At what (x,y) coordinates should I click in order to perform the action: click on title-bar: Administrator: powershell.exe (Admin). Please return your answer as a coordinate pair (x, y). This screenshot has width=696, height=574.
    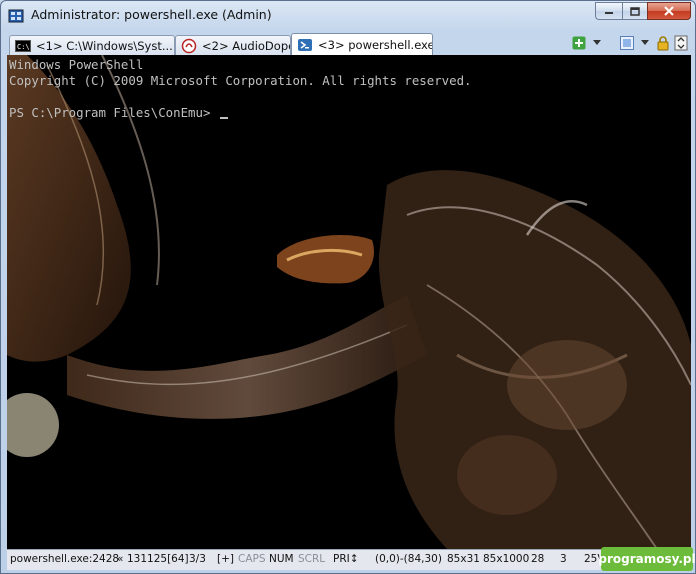
    Looking at the image, I should click on (348, 16).